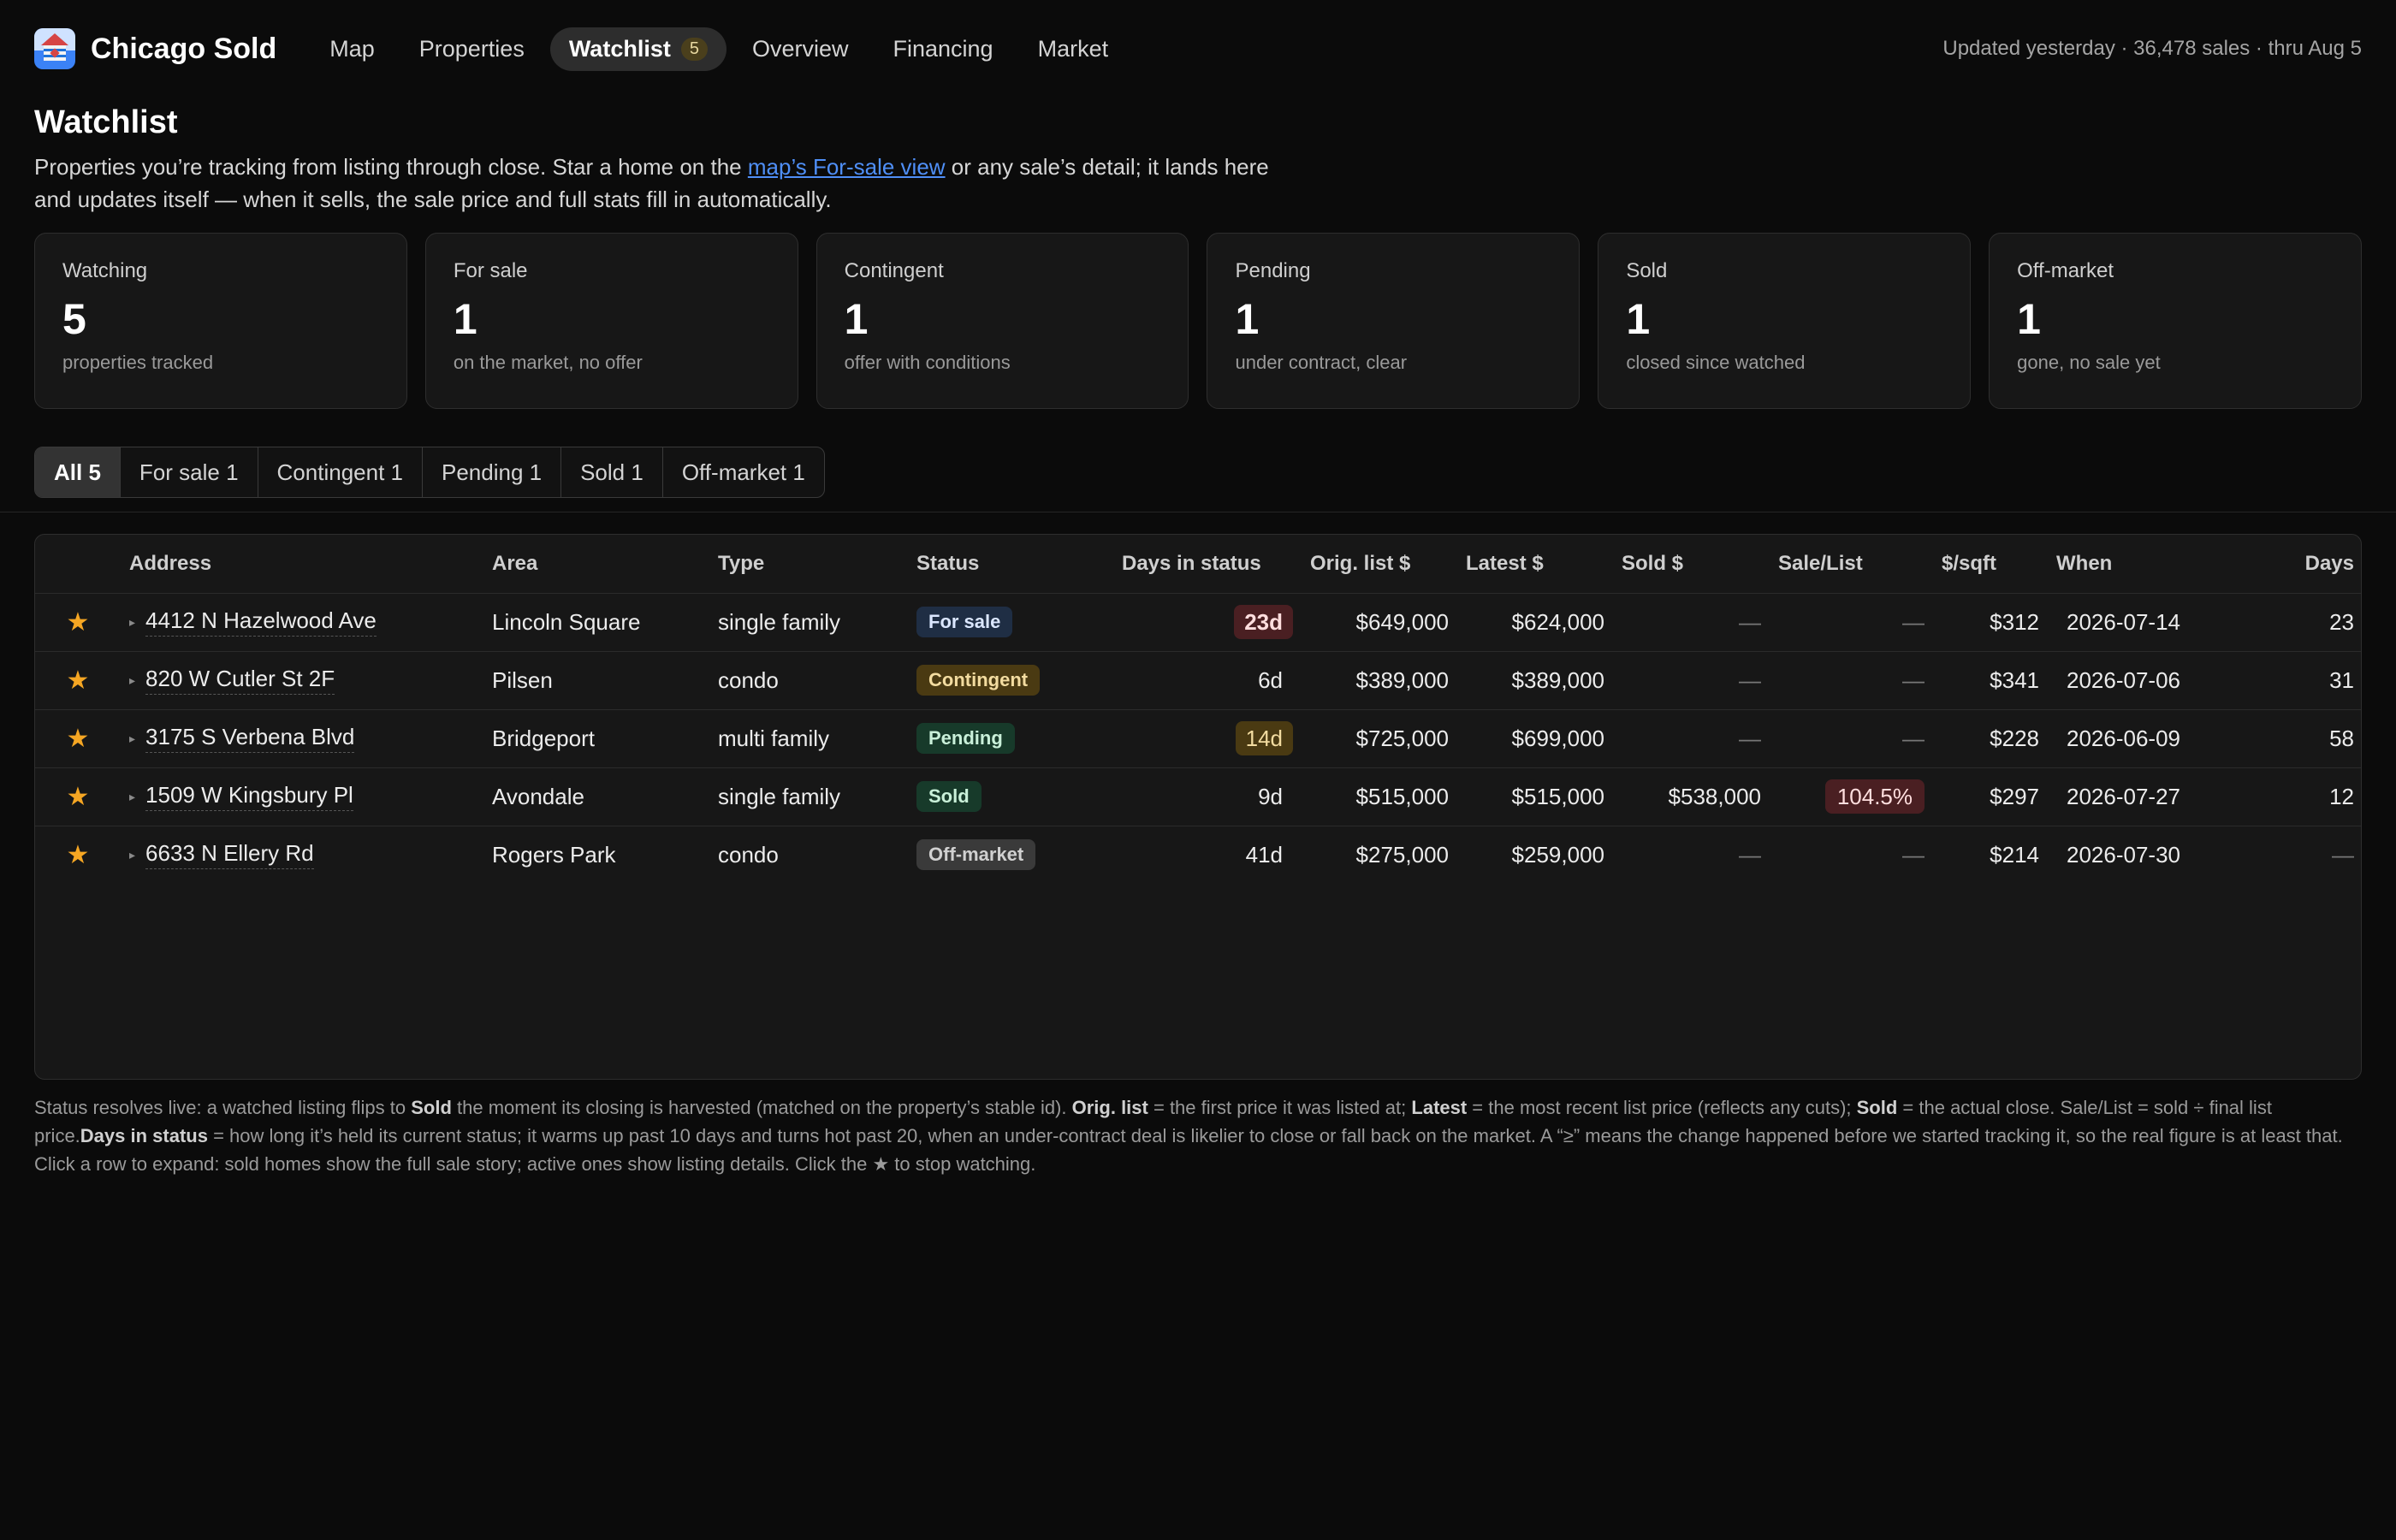 Image resolution: width=2396 pixels, height=1540 pixels. What do you see at coordinates (1990, 564) in the screenshot?
I see `column-header-price-per-sqft: $/sqft` at bounding box center [1990, 564].